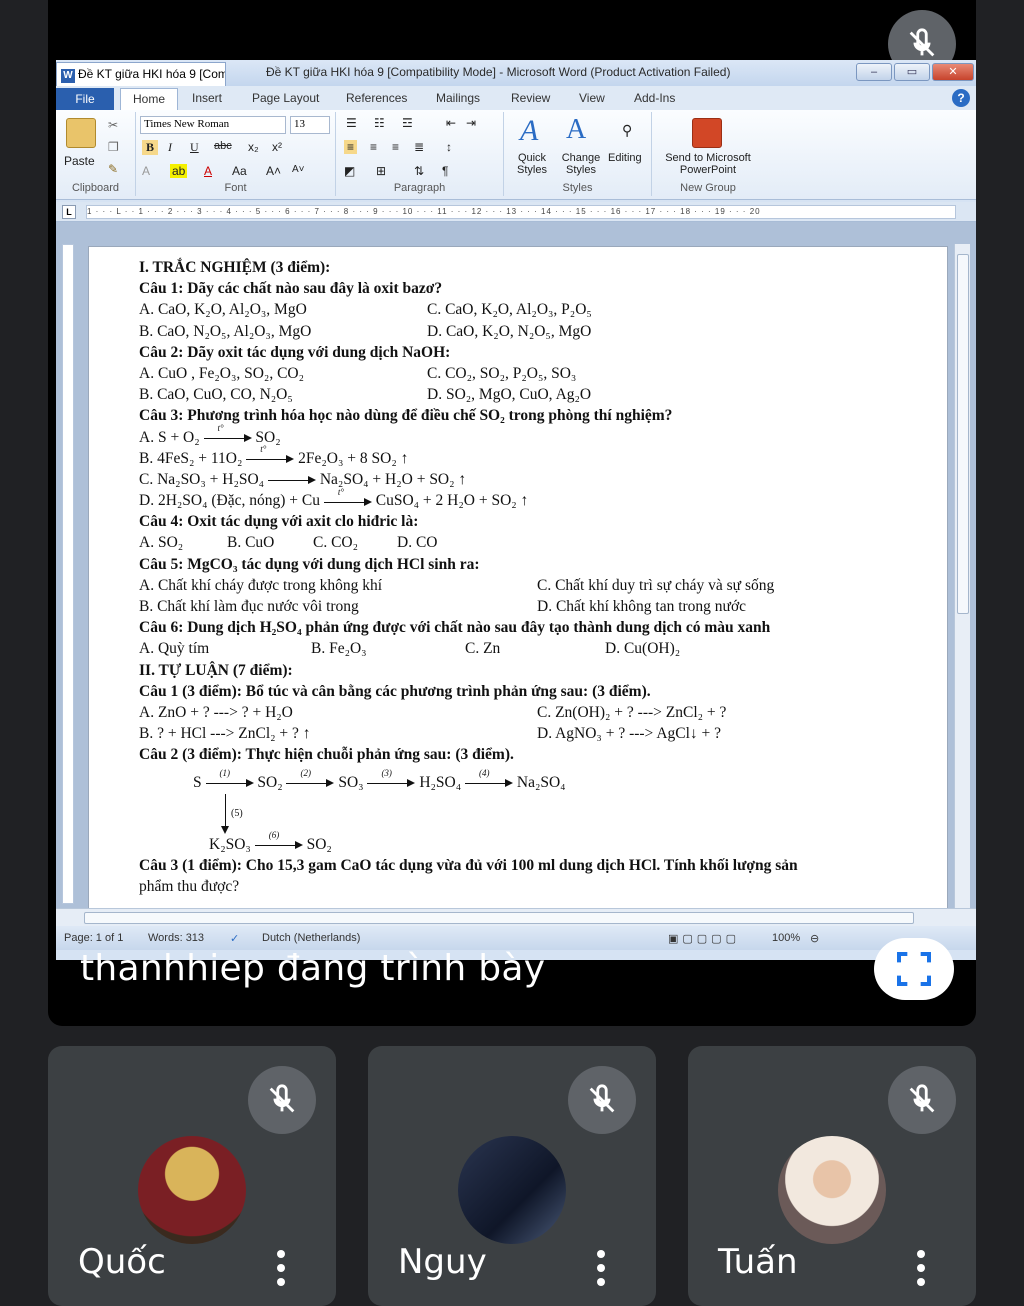 This screenshot has height=1306, width=1024. Describe the element at coordinates (449, 147) in the screenshot. I see `line-spacing-icon: ↕` at that location.